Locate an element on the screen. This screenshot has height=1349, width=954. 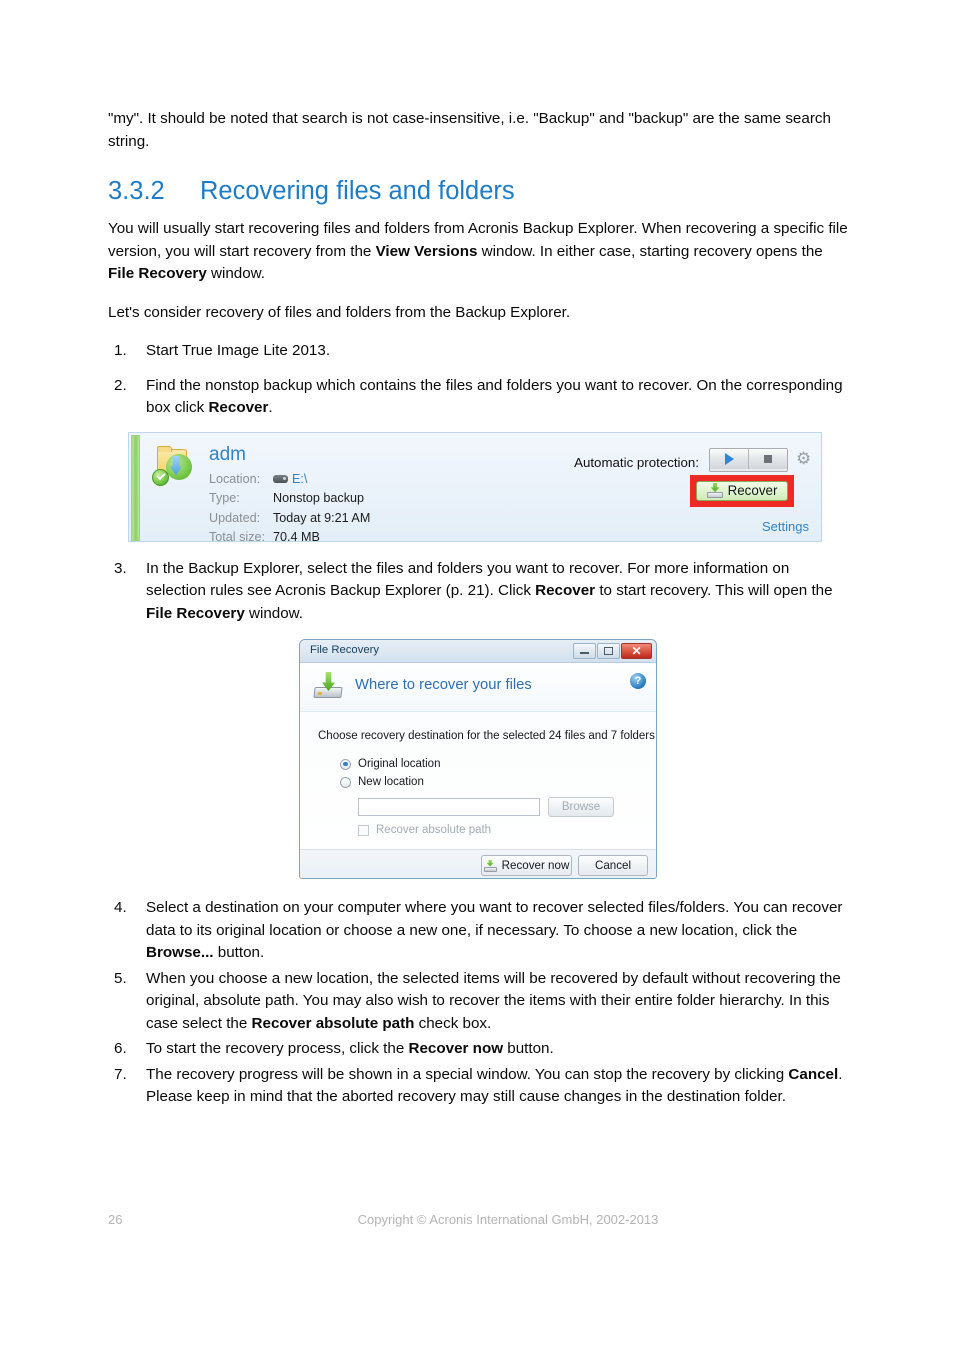
location-value: E:\ is located at coordinates (299, 480).